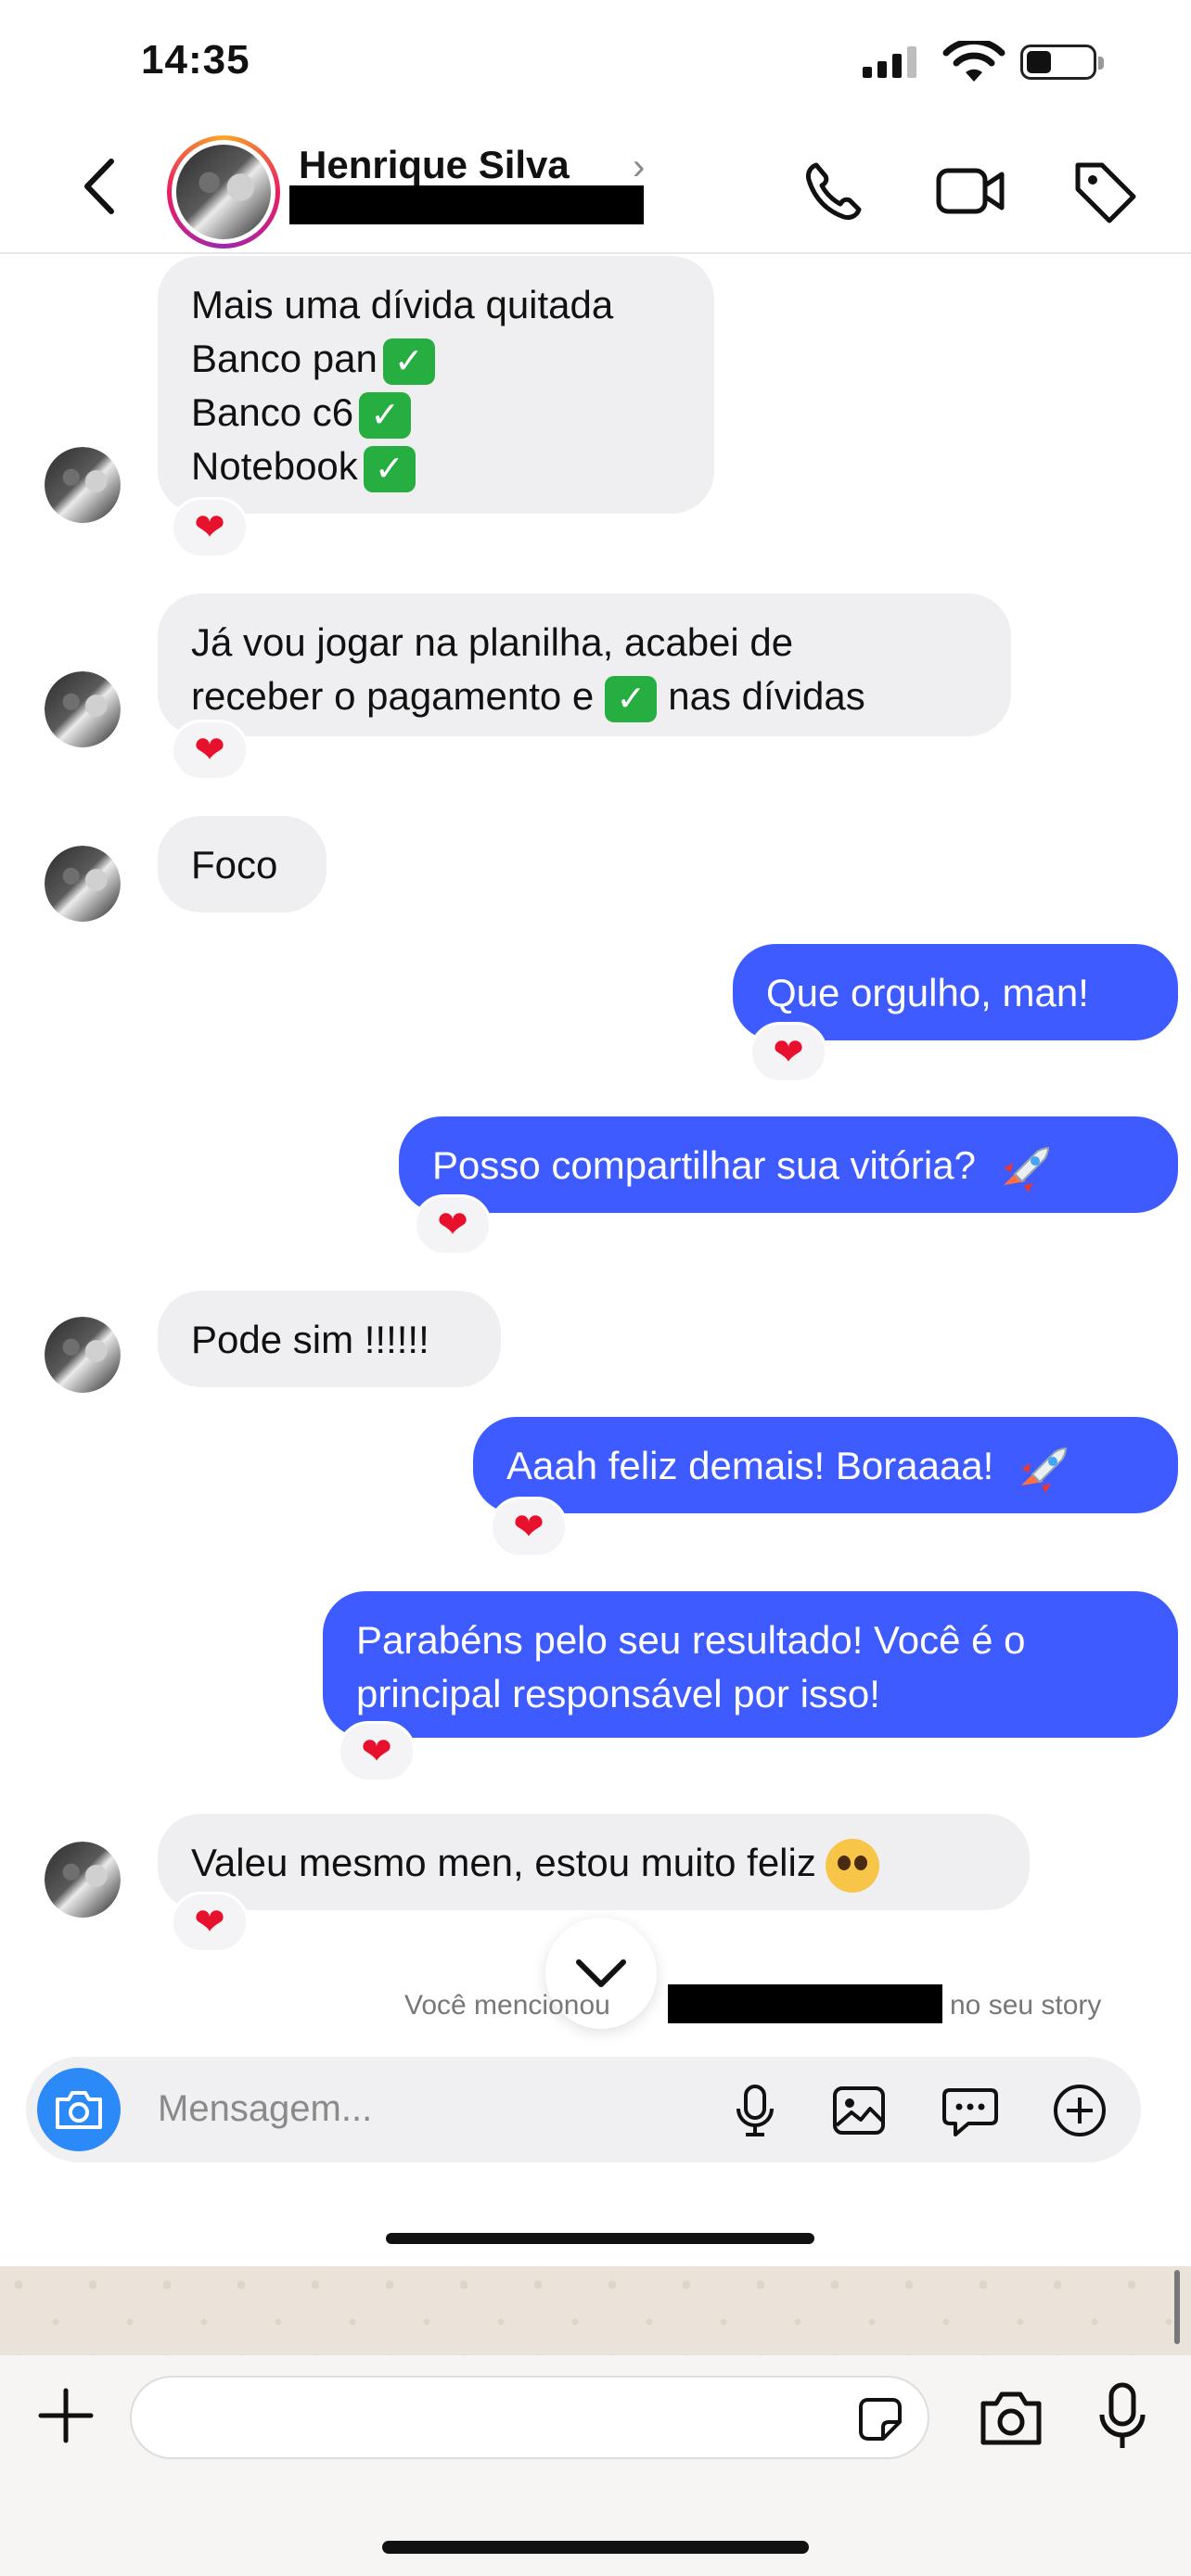  What do you see at coordinates (503, 1862) in the screenshot?
I see `message-text: Valeu mesmo men, estou muito feliz` at bounding box center [503, 1862].